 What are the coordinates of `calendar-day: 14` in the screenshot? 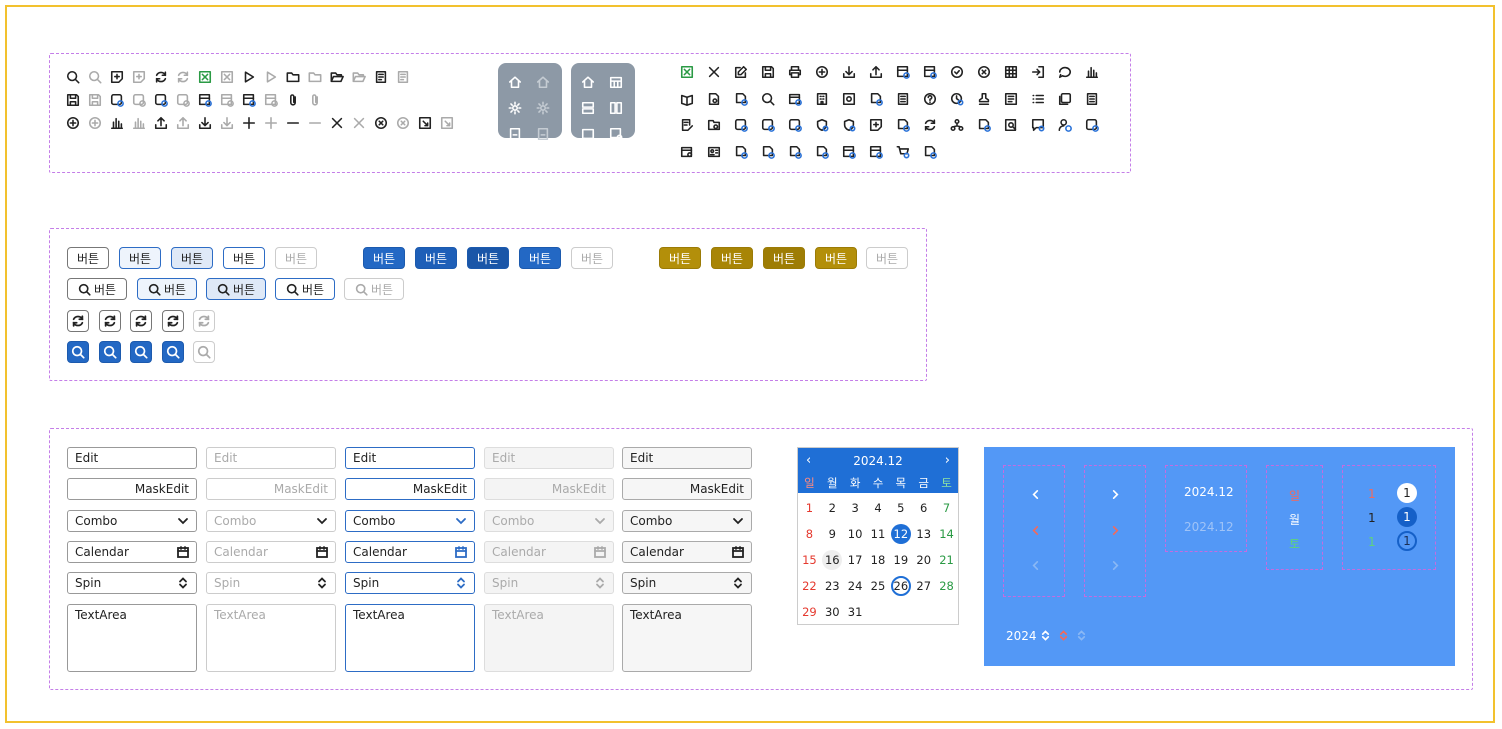 It's located at (946, 534).